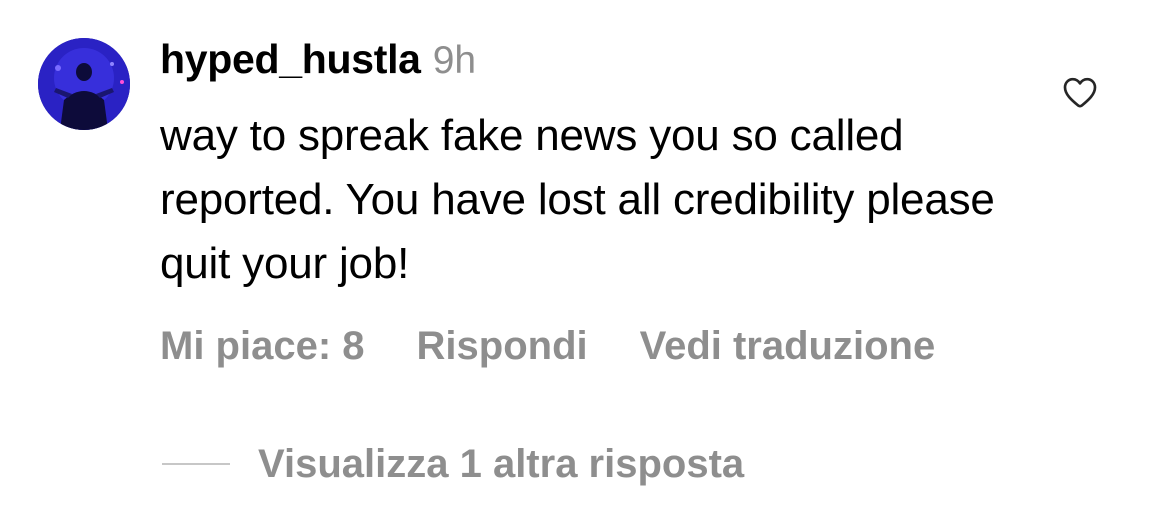 This screenshot has height=517, width=1170. What do you see at coordinates (454, 60) in the screenshot?
I see `timestamp: 9h` at bounding box center [454, 60].